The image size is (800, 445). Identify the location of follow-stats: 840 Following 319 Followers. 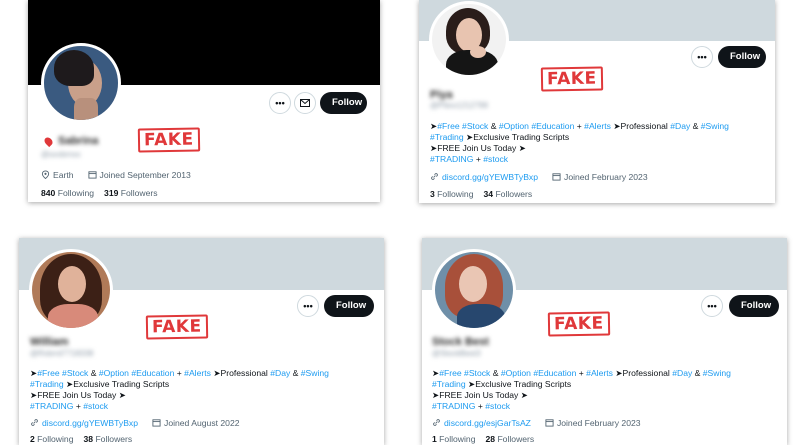
(99, 193).